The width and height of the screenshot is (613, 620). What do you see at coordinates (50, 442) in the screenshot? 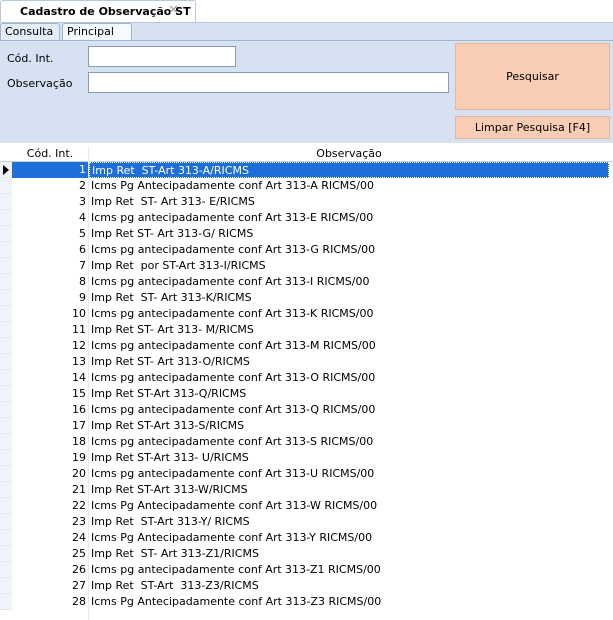
I see `cell-codigo: 18` at bounding box center [50, 442].